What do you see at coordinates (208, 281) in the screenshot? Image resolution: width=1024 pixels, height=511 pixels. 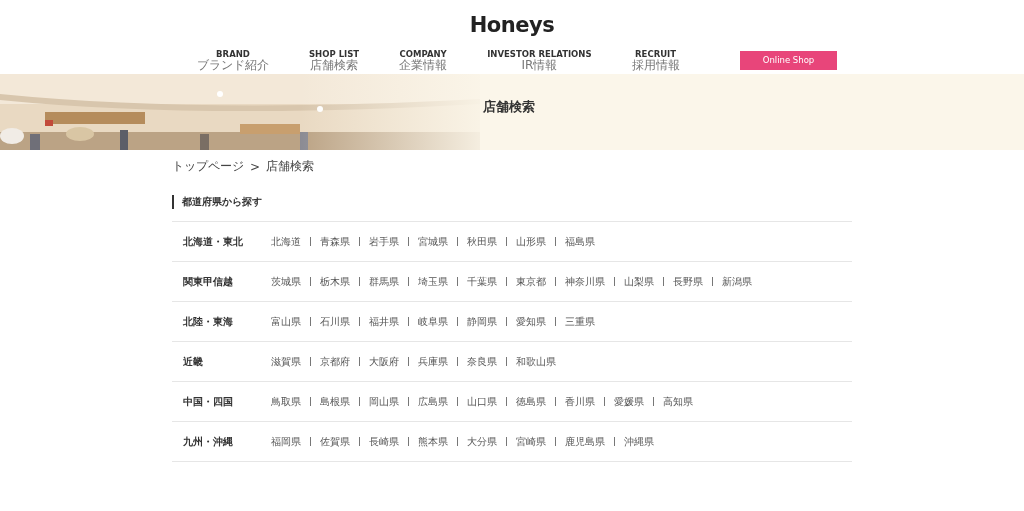 I see `region-label: 関東甲信越` at bounding box center [208, 281].